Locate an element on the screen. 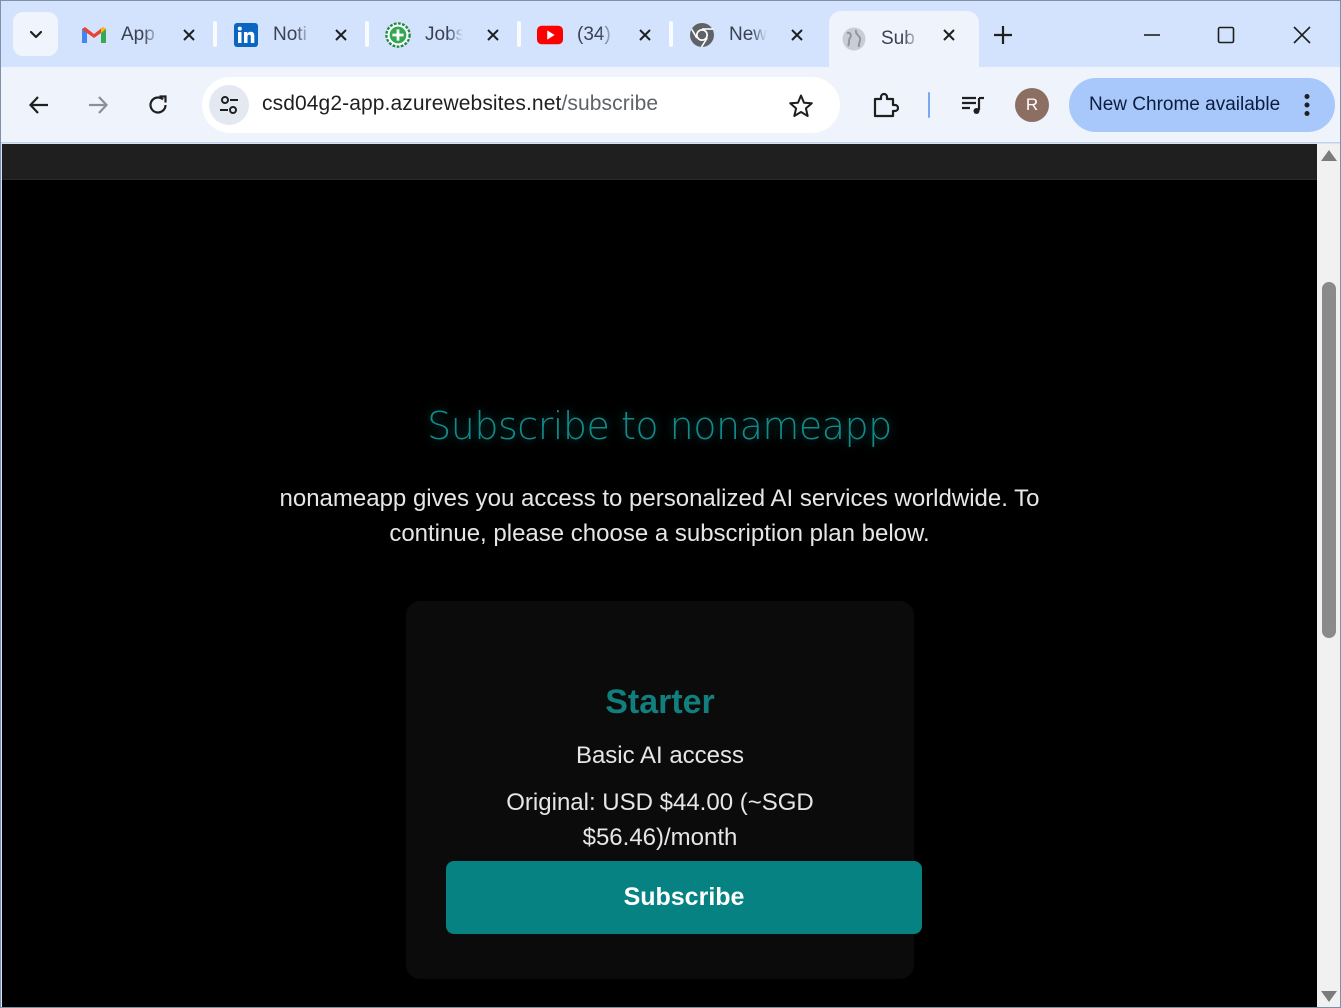  tab-gmail: App is located at coordinates (144, 35).